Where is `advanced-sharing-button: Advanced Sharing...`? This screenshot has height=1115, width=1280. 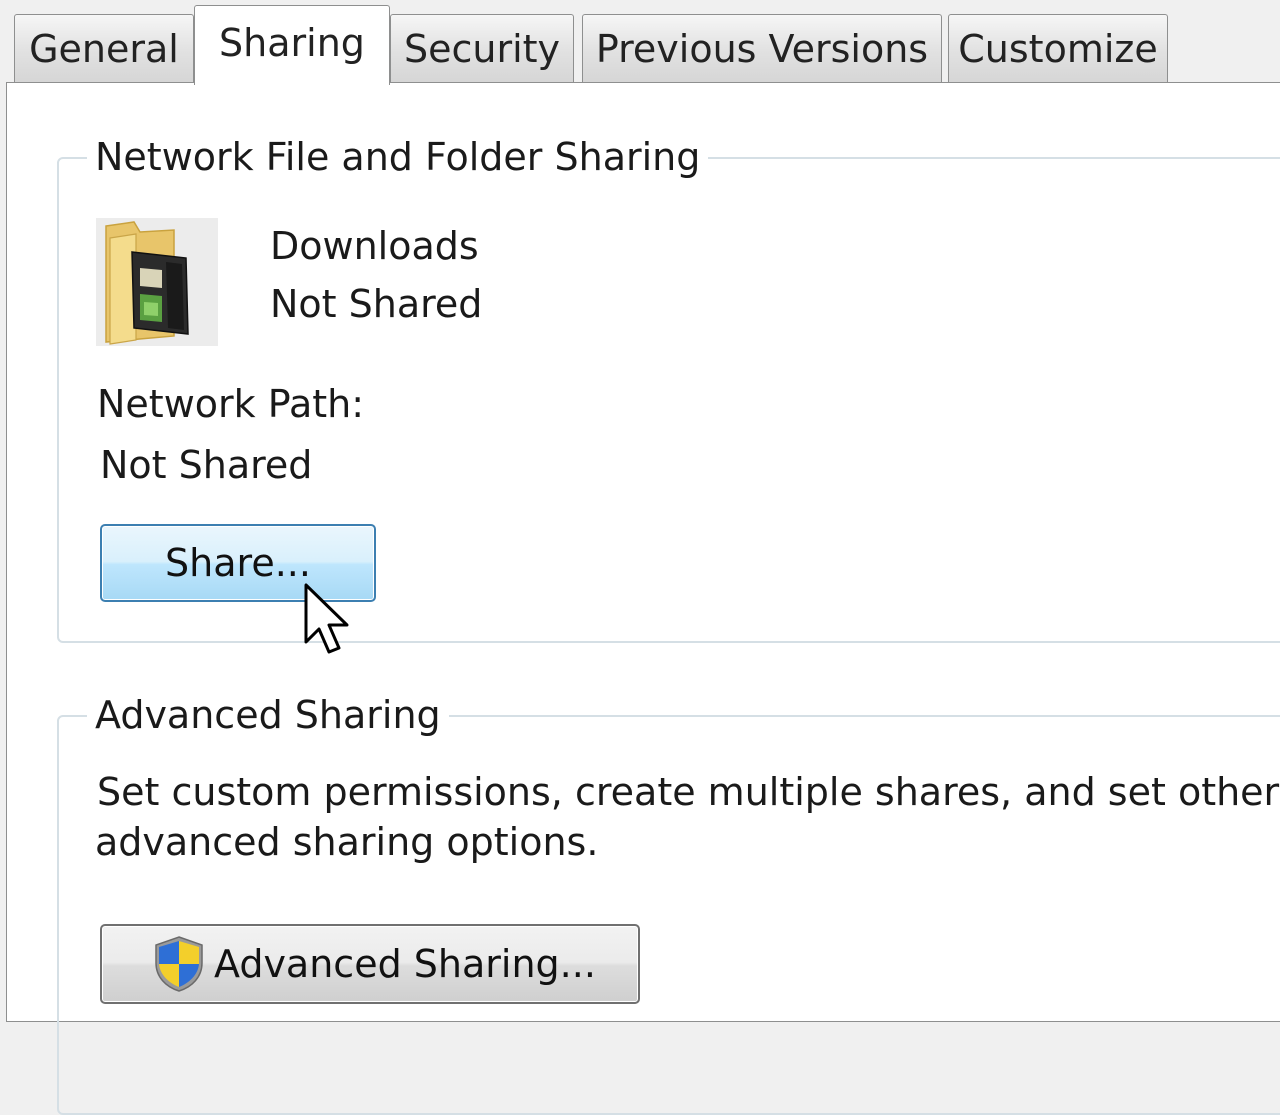
advanced-sharing-button: Advanced Sharing... is located at coordinates (370, 964).